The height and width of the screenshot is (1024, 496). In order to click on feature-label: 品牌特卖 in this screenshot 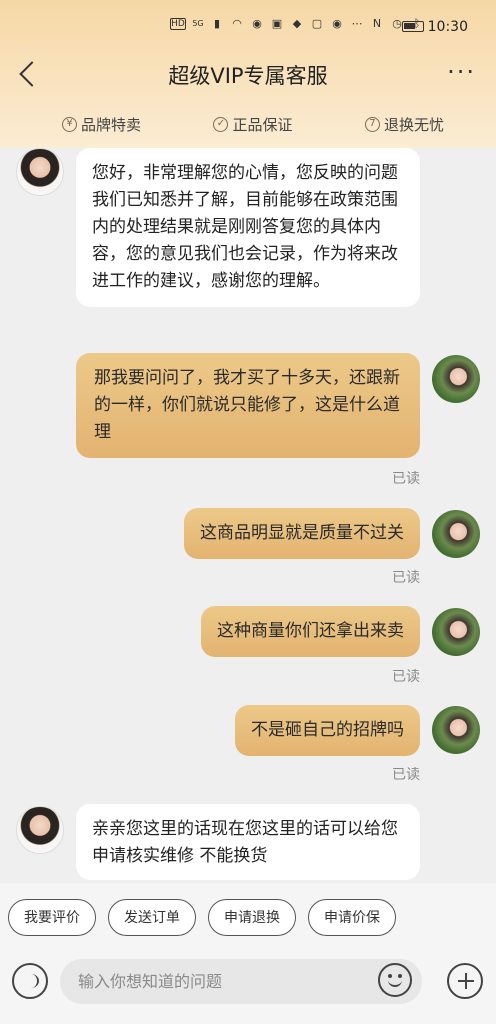, I will do `click(111, 124)`.